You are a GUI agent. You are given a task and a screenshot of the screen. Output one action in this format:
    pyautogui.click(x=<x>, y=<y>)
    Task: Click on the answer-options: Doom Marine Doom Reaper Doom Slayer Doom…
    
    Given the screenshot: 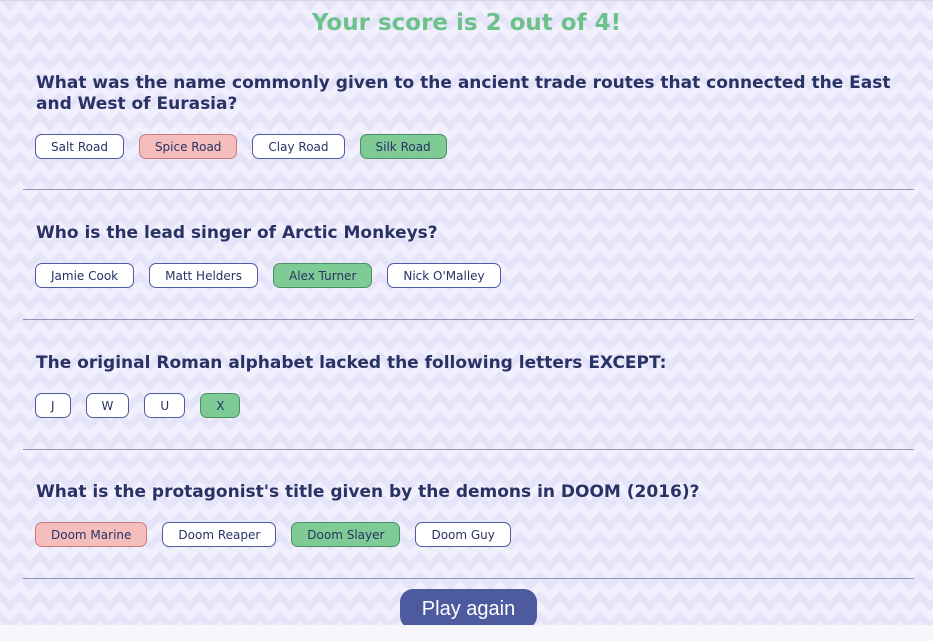 What is the action you would take?
    pyautogui.click(x=267, y=534)
    